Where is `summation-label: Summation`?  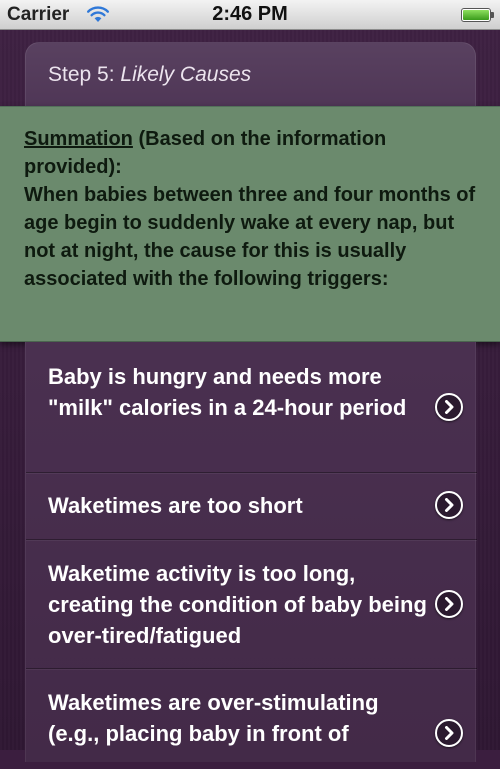 summation-label: Summation is located at coordinates (78, 139).